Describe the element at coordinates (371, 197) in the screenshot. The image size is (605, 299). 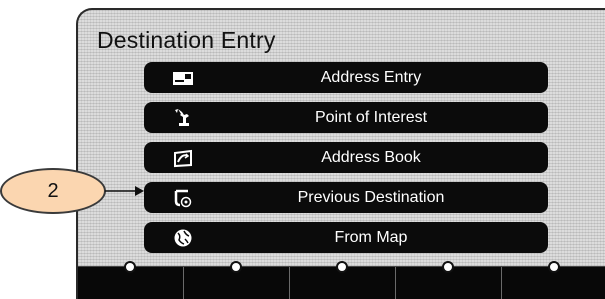
I see `previous-destination-label: Previous Destination` at that location.